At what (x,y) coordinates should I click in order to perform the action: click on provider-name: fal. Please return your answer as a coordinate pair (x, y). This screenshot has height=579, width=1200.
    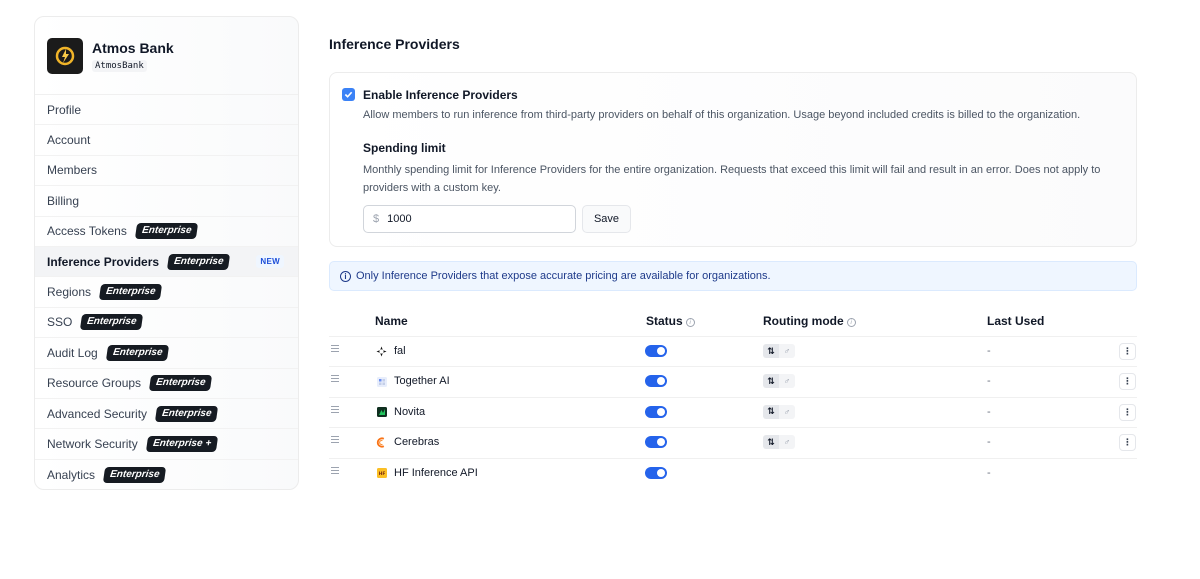
    Looking at the image, I should click on (400, 351).